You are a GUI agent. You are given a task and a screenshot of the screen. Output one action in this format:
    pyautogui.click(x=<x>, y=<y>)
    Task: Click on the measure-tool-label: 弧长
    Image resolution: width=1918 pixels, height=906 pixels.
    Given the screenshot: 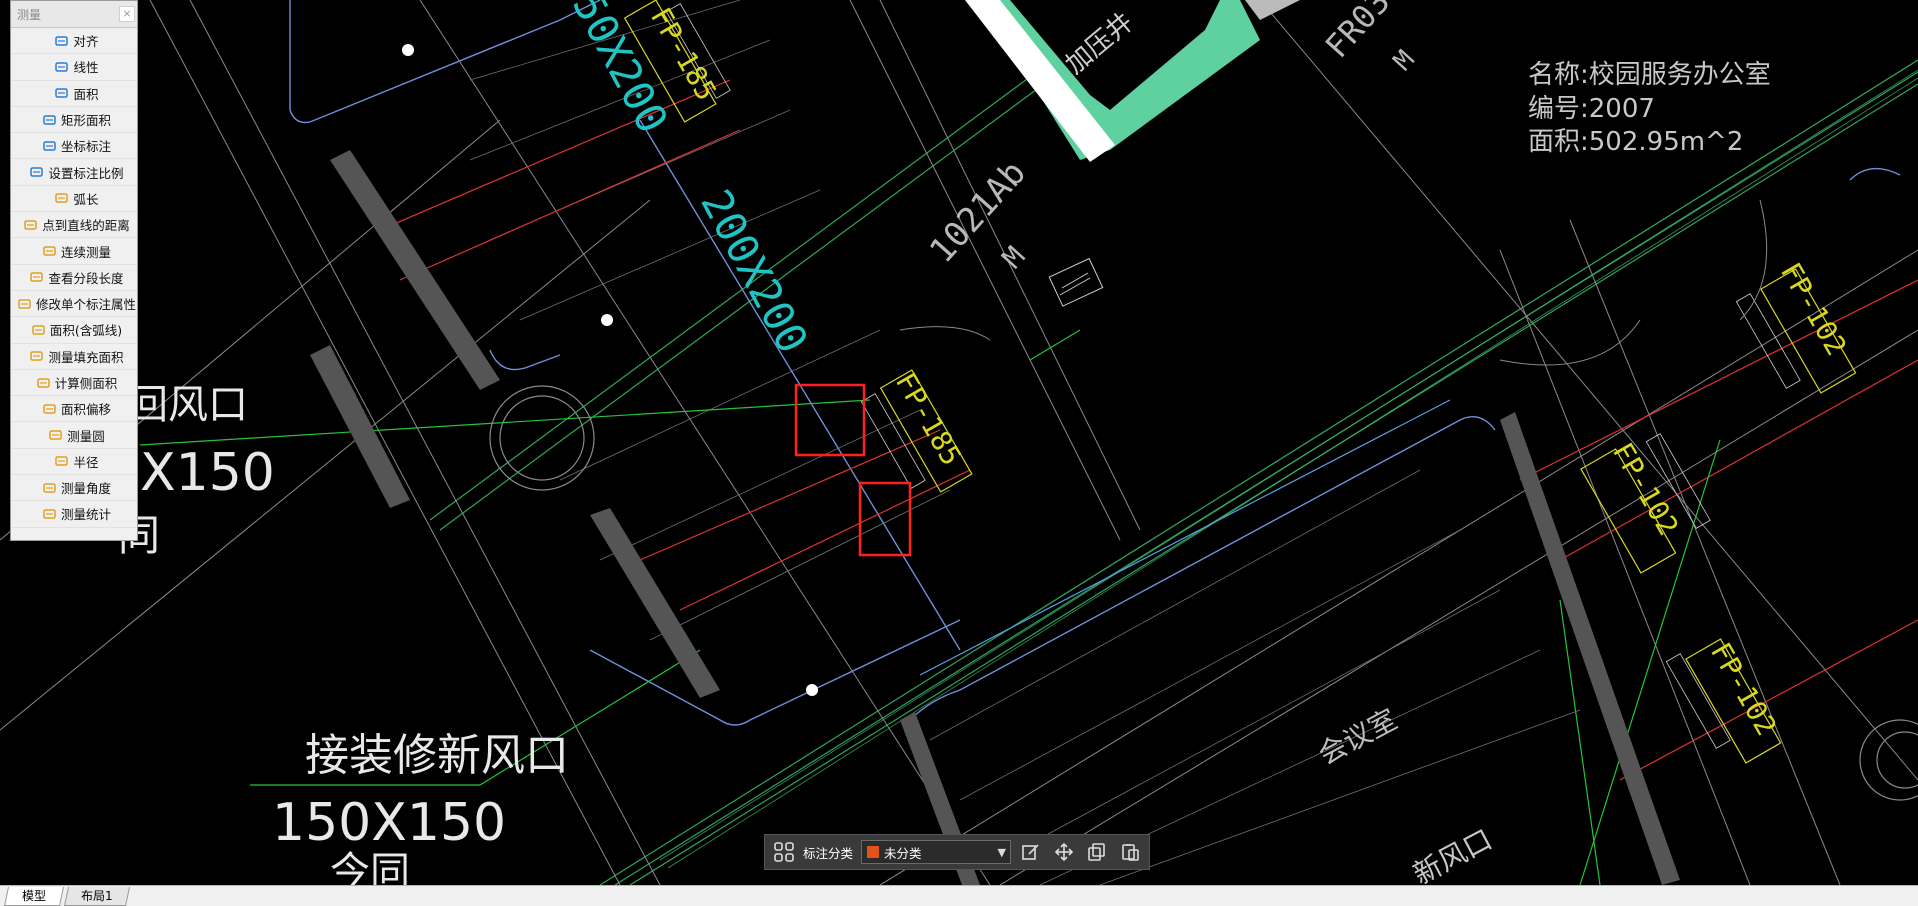 What is the action you would take?
    pyautogui.click(x=86, y=199)
    